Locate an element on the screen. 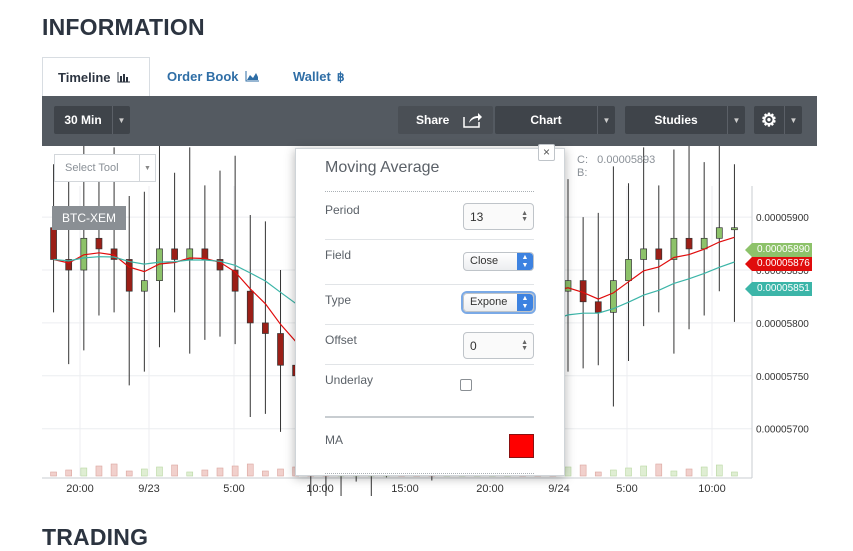 The height and width of the screenshot is (551, 853). tab-order-book: Order Book is located at coordinates (213, 76).